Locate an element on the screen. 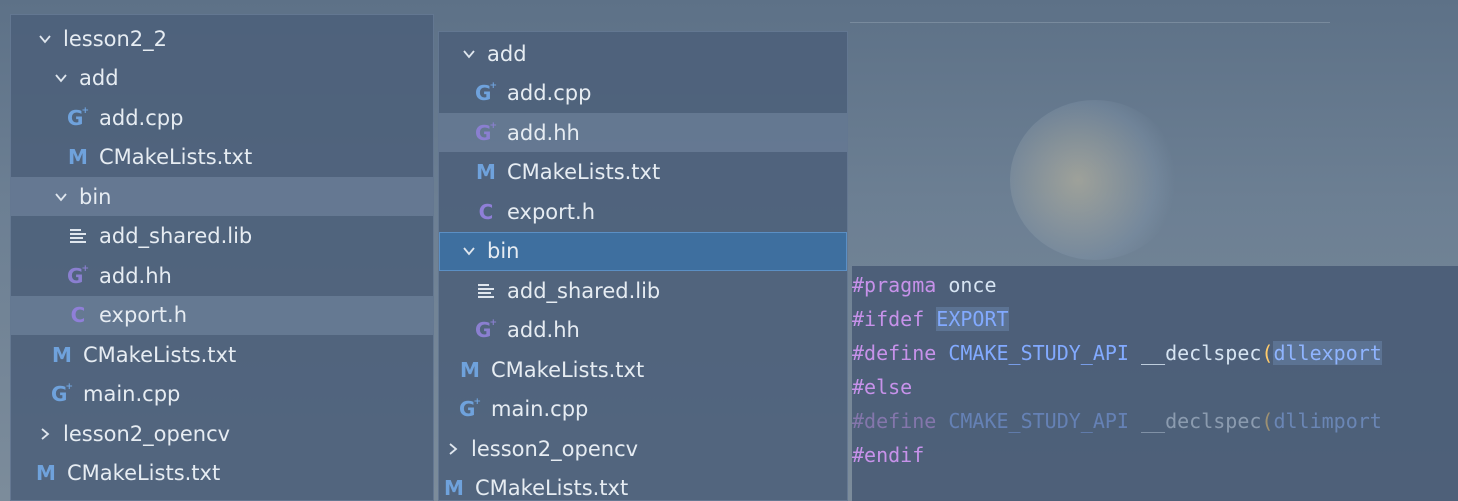 The height and width of the screenshot is (501, 1458). code-line: #pragma once is located at coordinates (924, 285).